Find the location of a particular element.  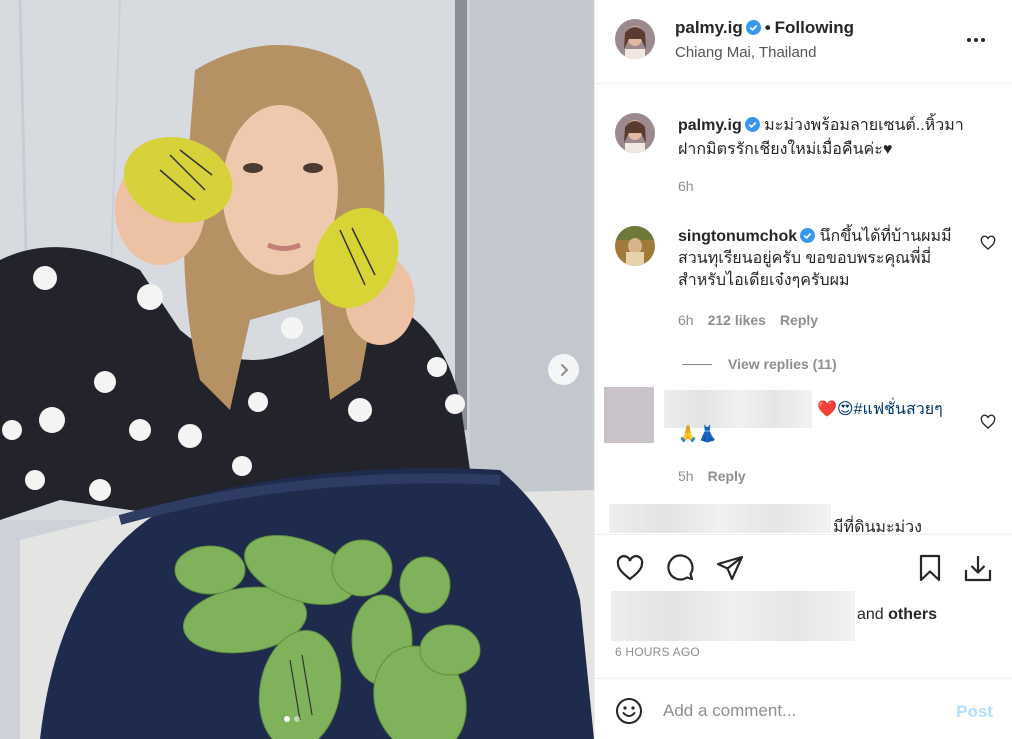

post-actions: and others 6 HOURS AGO is located at coordinates (803, 606).